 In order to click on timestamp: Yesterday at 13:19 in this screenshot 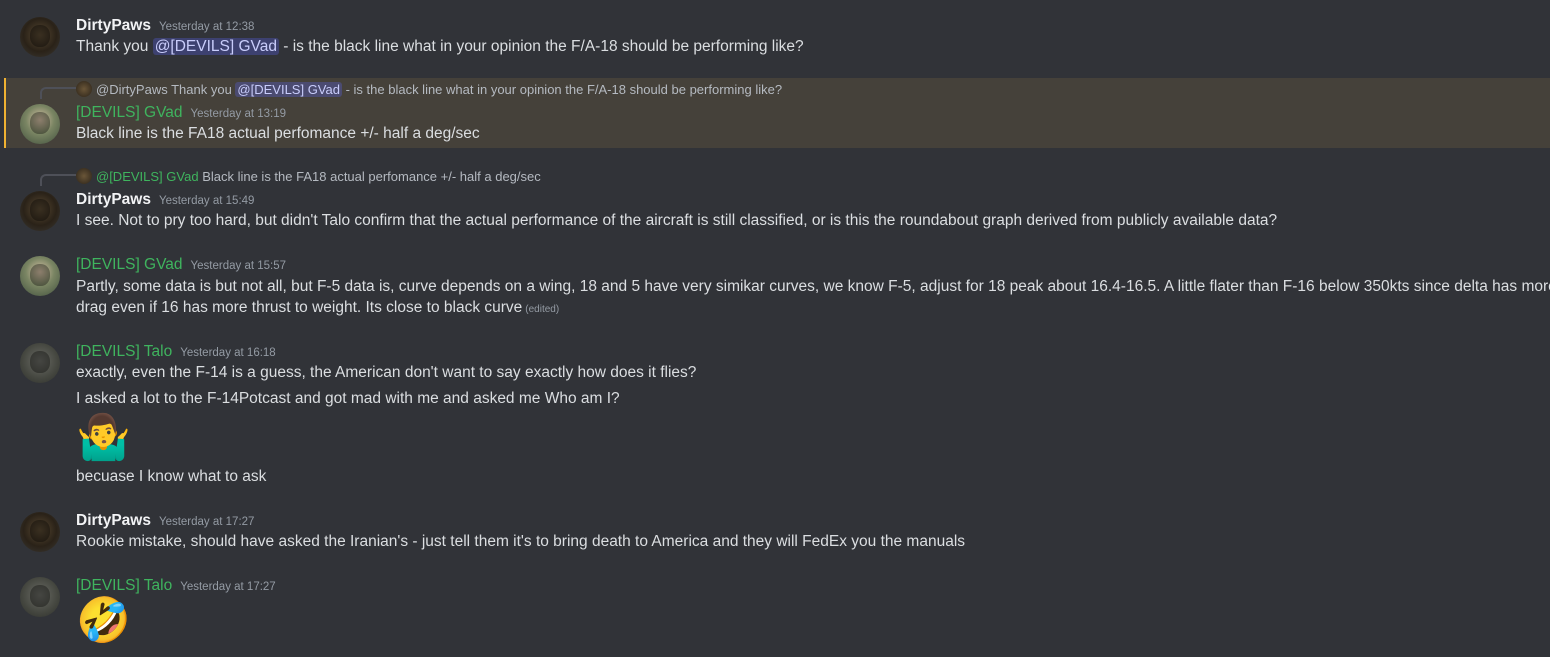, I will do `click(238, 114)`.